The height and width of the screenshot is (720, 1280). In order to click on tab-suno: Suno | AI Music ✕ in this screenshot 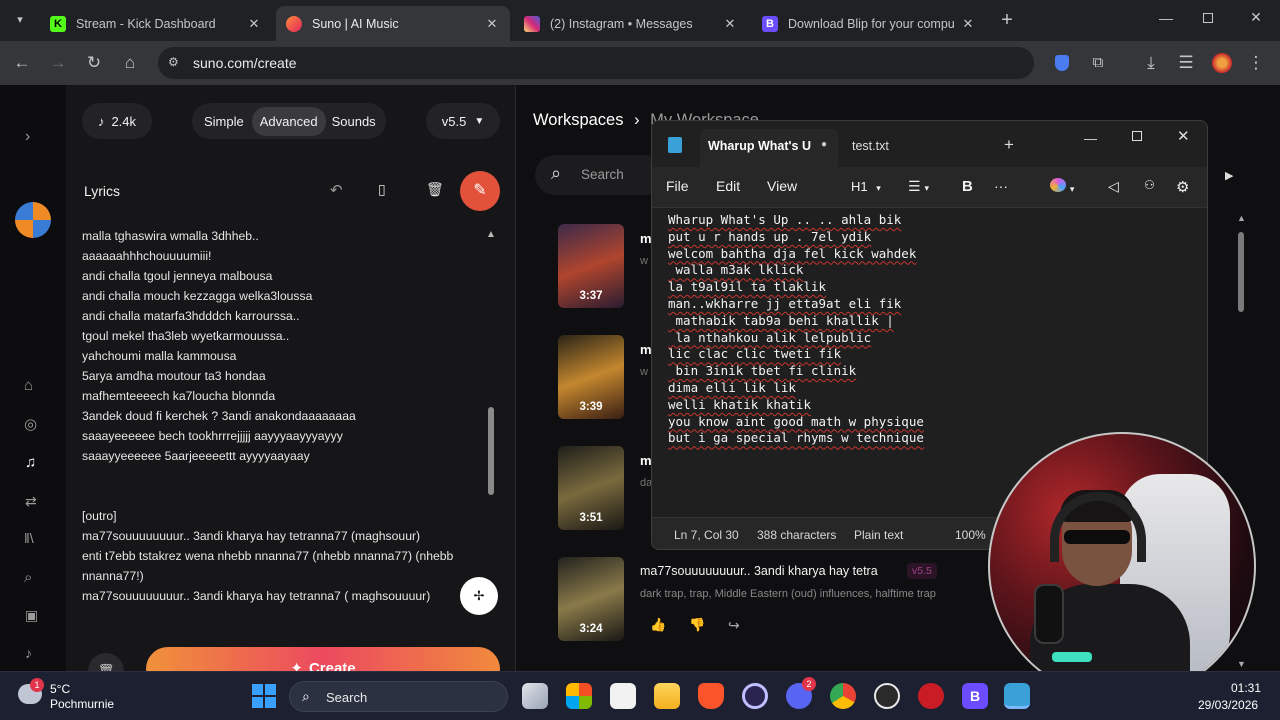, I will do `click(393, 23)`.